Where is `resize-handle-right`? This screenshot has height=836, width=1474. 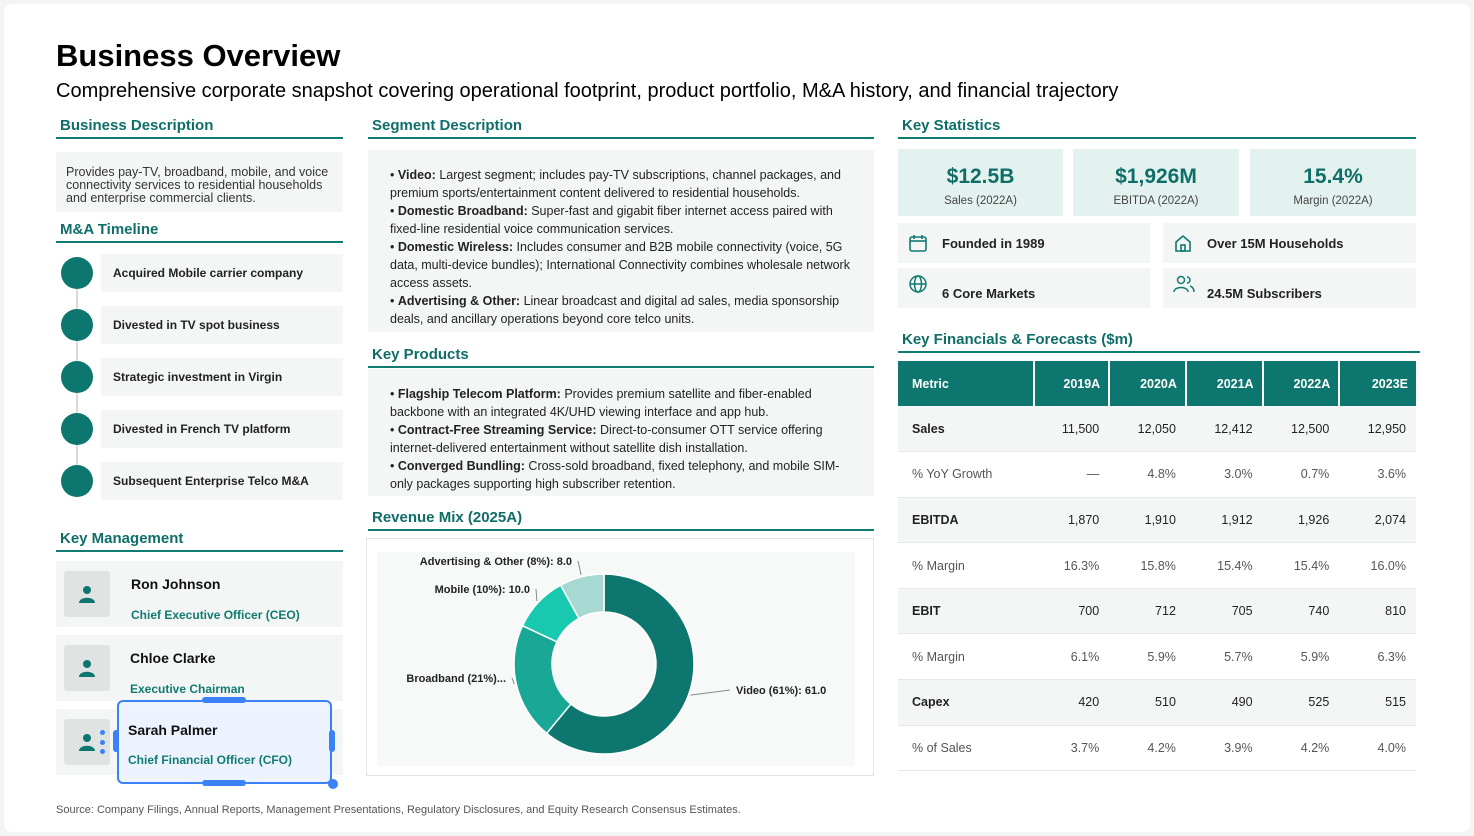
resize-handle-right is located at coordinates (332, 741).